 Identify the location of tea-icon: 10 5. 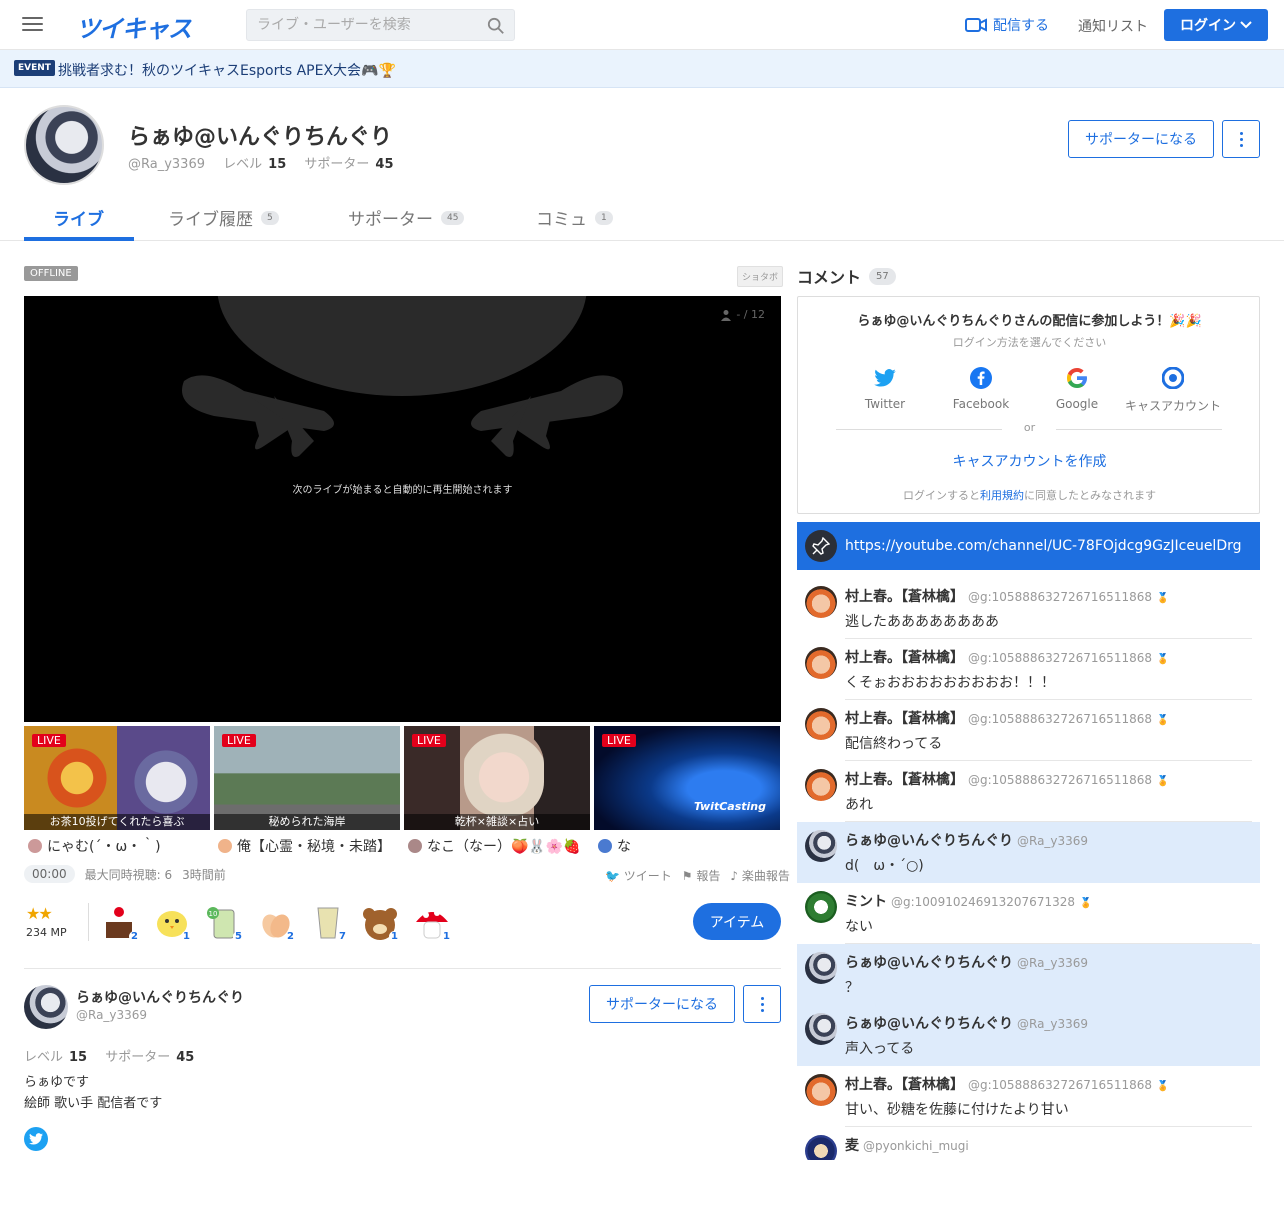
(224, 922).